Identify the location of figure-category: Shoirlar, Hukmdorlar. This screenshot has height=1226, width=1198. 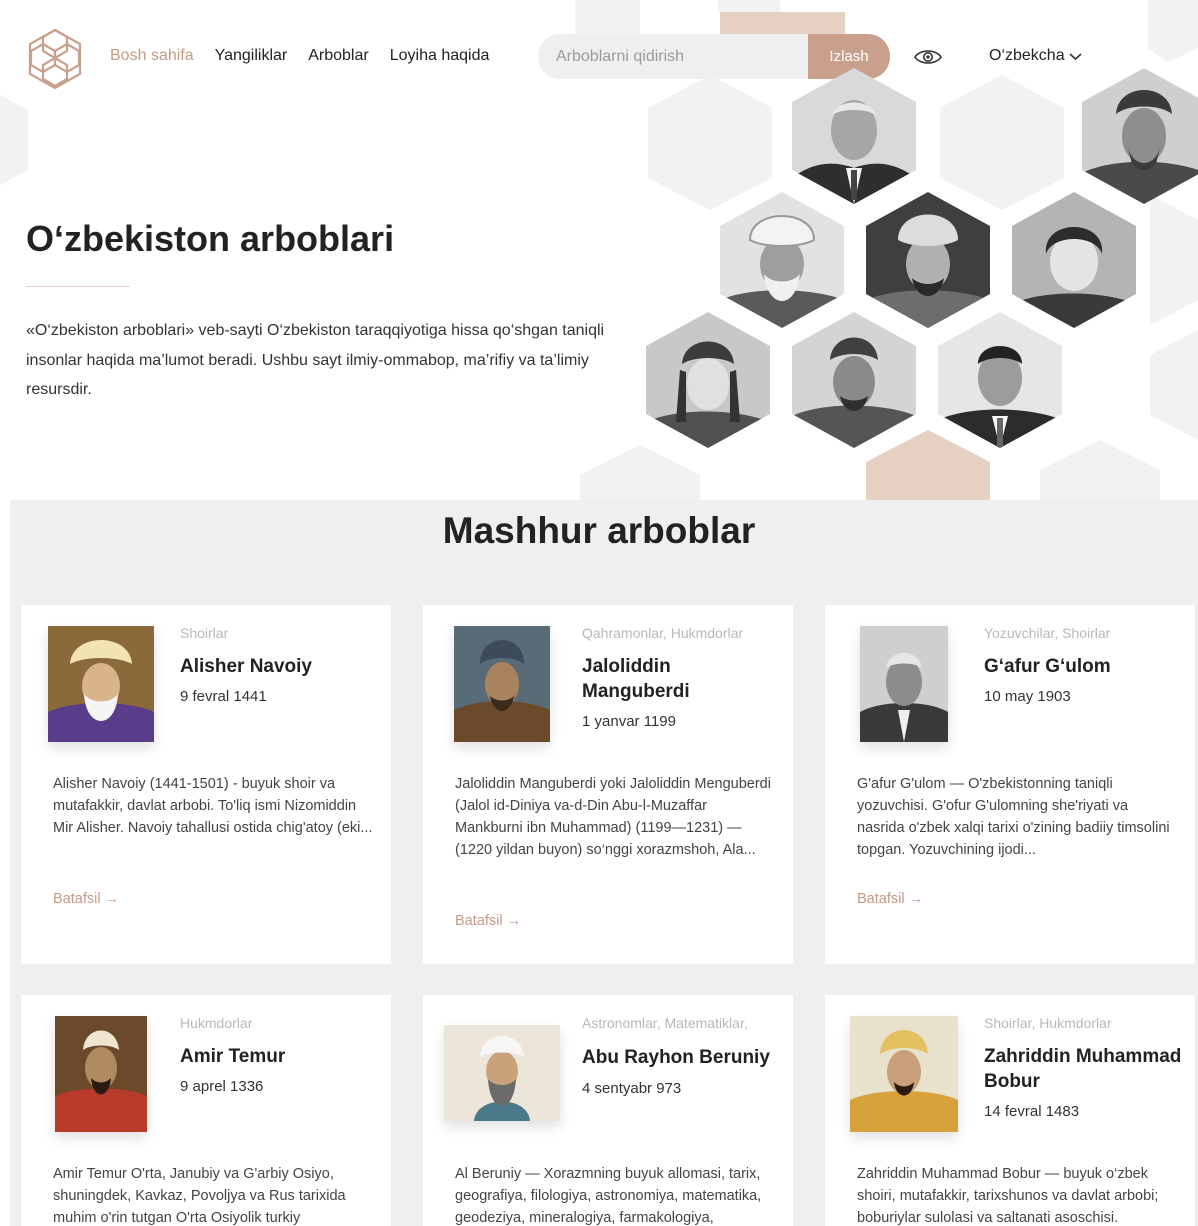
(1048, 1023).